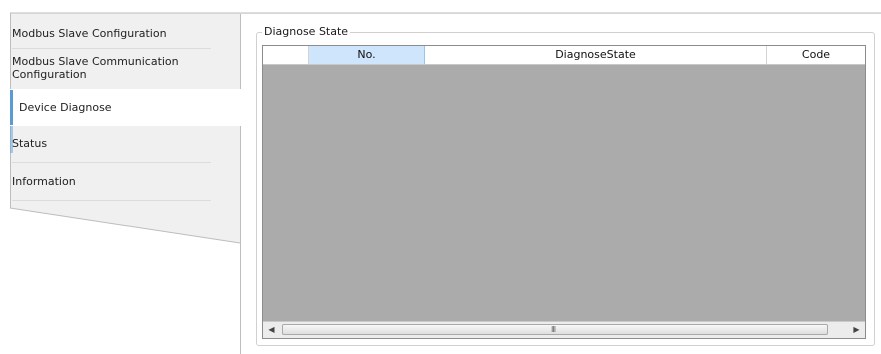 This screenshot has width=881, height=354. What do you see at coordinates (286, 55) in the screenshot?
I see `grid-row-header-corner` at bounding box center [286, 55].